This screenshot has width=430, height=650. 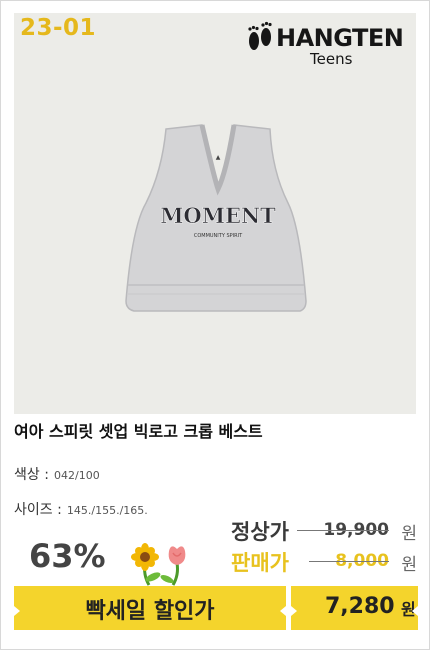 I want to click on final-price: 7,280, so click(x=360, y=606).